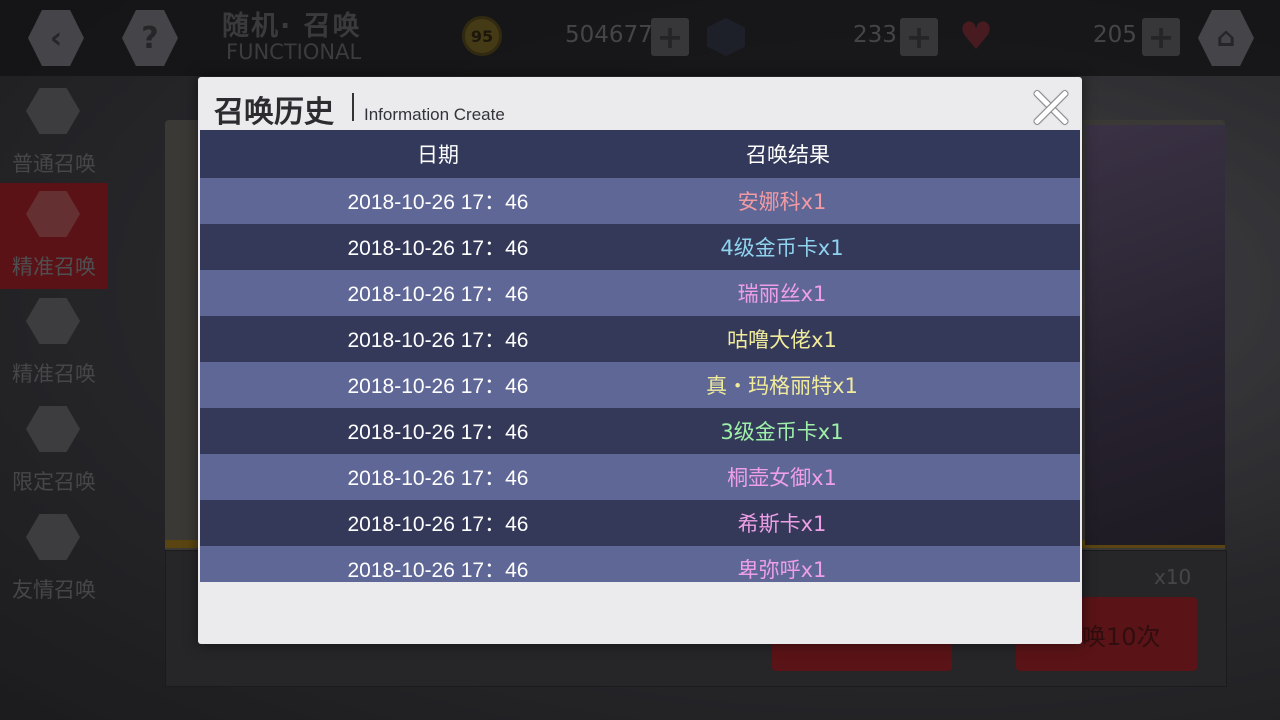 The width and height of the screenshot is (1280, 720). I want to click on result-cell: 桐壶女御x1, so click(782, 478).